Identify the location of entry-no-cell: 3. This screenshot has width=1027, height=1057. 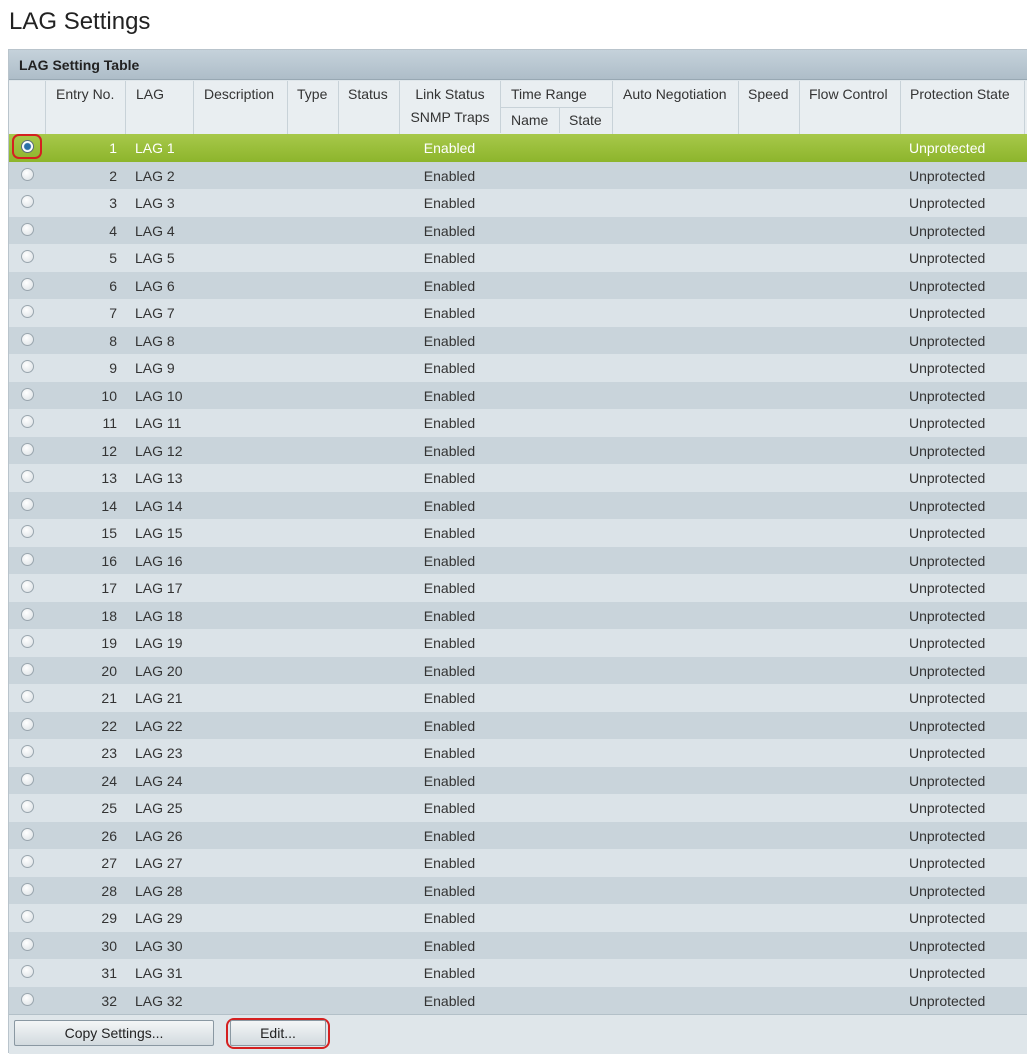
(113, 203).